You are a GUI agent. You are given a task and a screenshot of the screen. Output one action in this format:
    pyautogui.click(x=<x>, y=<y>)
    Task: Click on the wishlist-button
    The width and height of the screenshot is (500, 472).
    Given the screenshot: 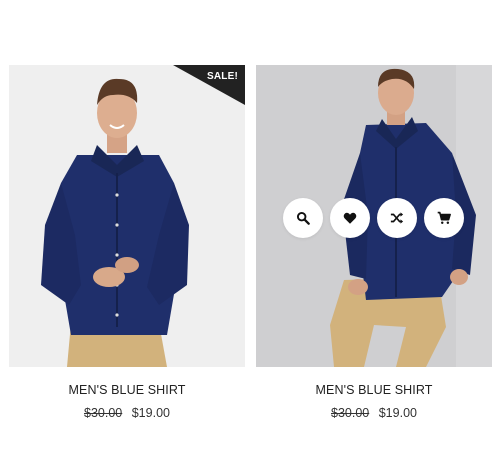 What is the action you would take?
    pyautogui.click(x=350, y=218)
    